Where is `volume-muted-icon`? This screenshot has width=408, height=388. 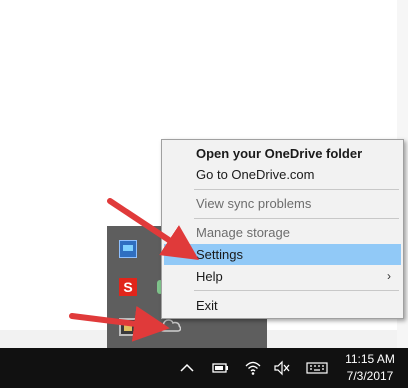
volume-muted-icon is located at coordinates (282, 368).